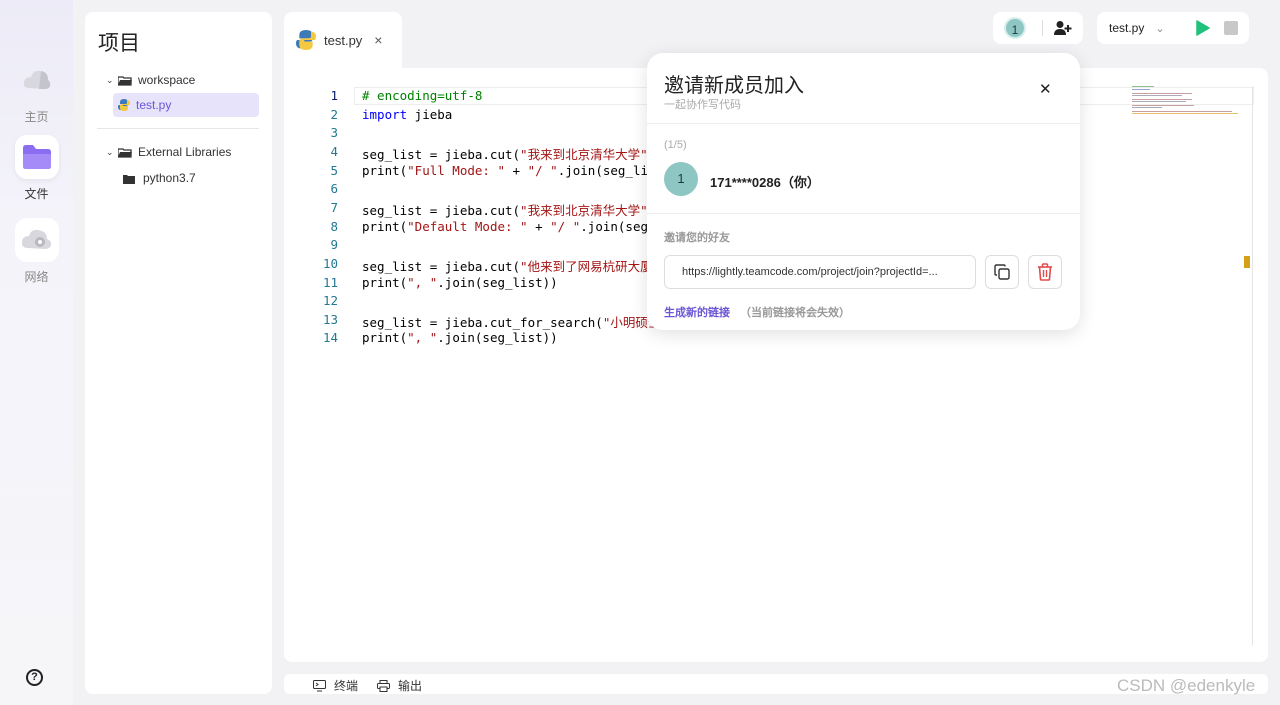 This screenshot has width=1280, height=705. What do you see at coordinates (330, 282) in the screenshot?
I see `line-number: 11` at bounding box center [330, 282].